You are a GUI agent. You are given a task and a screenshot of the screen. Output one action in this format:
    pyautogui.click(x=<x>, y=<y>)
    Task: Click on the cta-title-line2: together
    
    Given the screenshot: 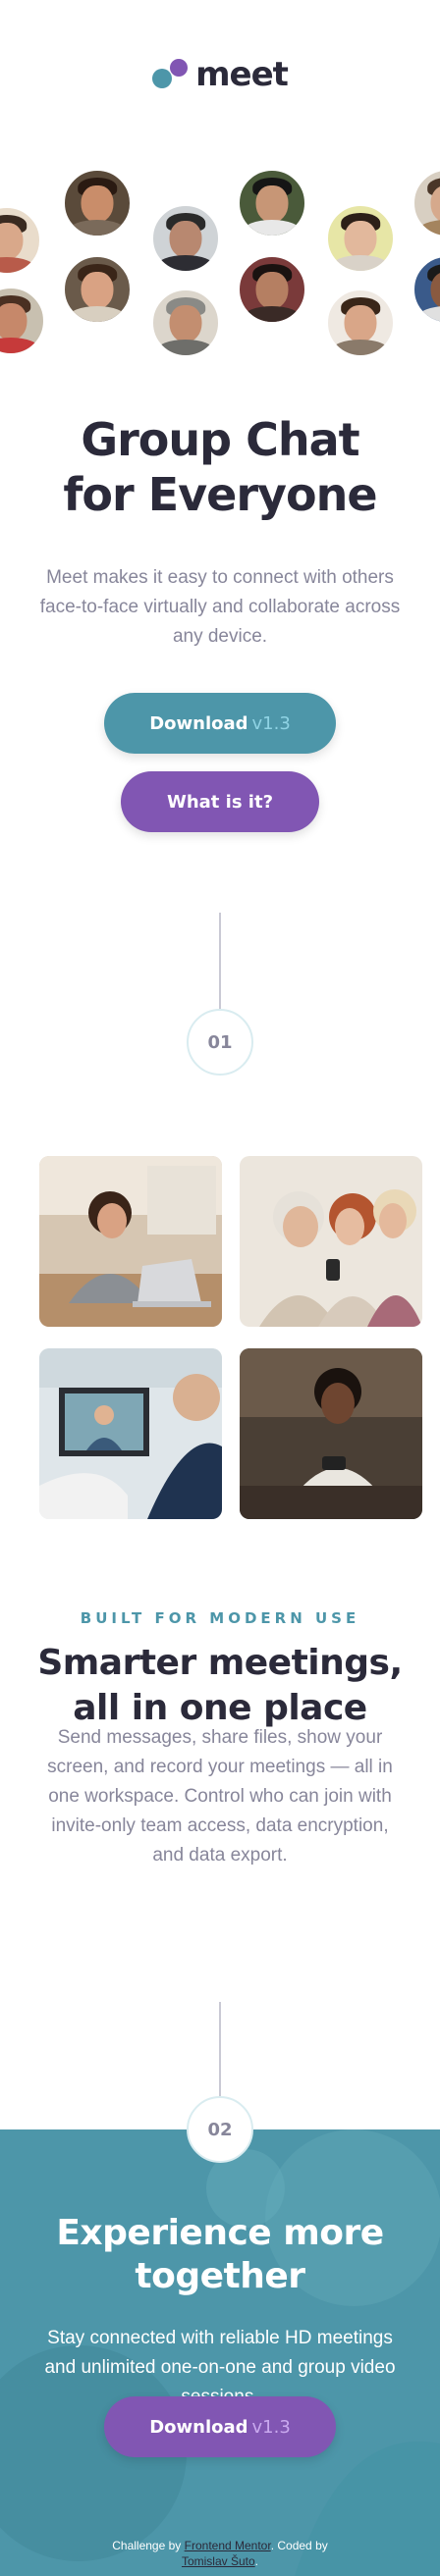 What is the action you would take?
    pyautogui.click(x=220, y=2276)
    